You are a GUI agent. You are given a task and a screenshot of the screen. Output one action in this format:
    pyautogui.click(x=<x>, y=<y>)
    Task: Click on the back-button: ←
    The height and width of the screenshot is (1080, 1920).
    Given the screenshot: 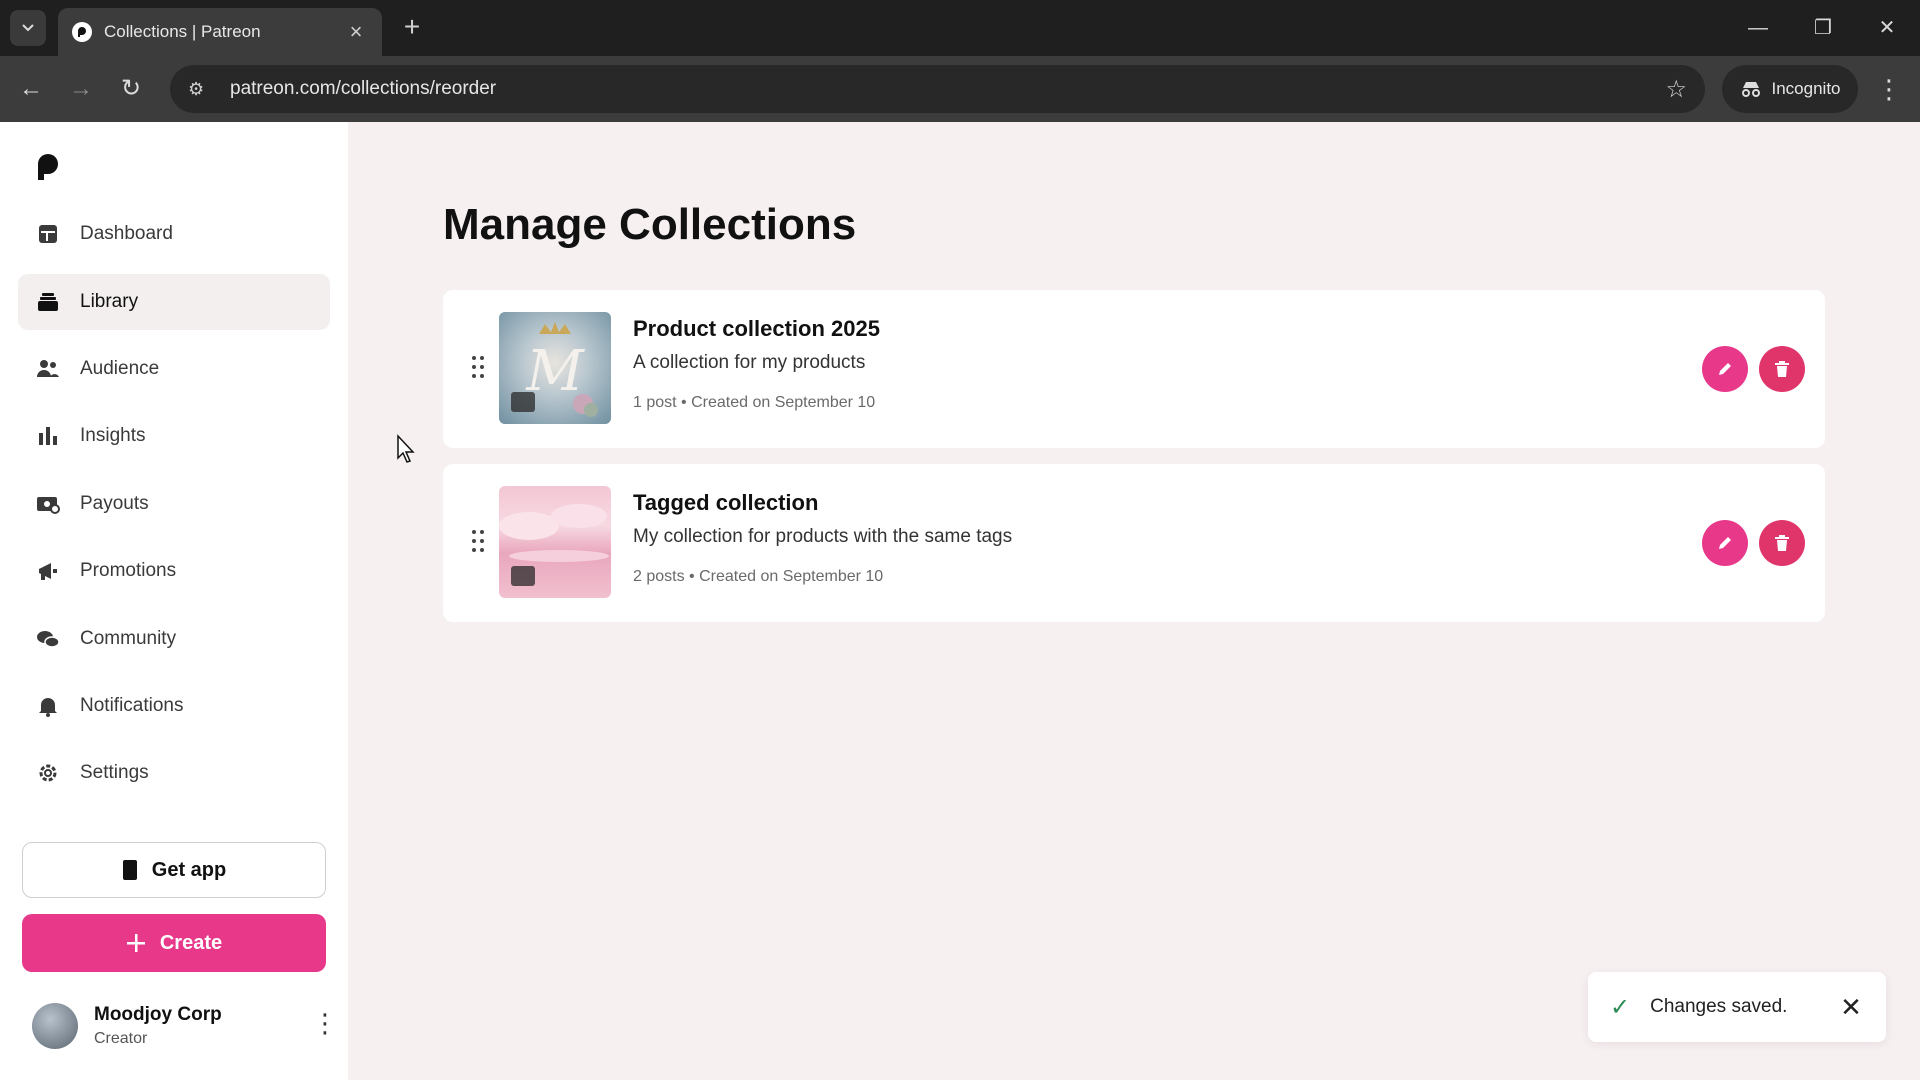 What is the action you would take?
    pyautogui.click(x=31, y=89)
    